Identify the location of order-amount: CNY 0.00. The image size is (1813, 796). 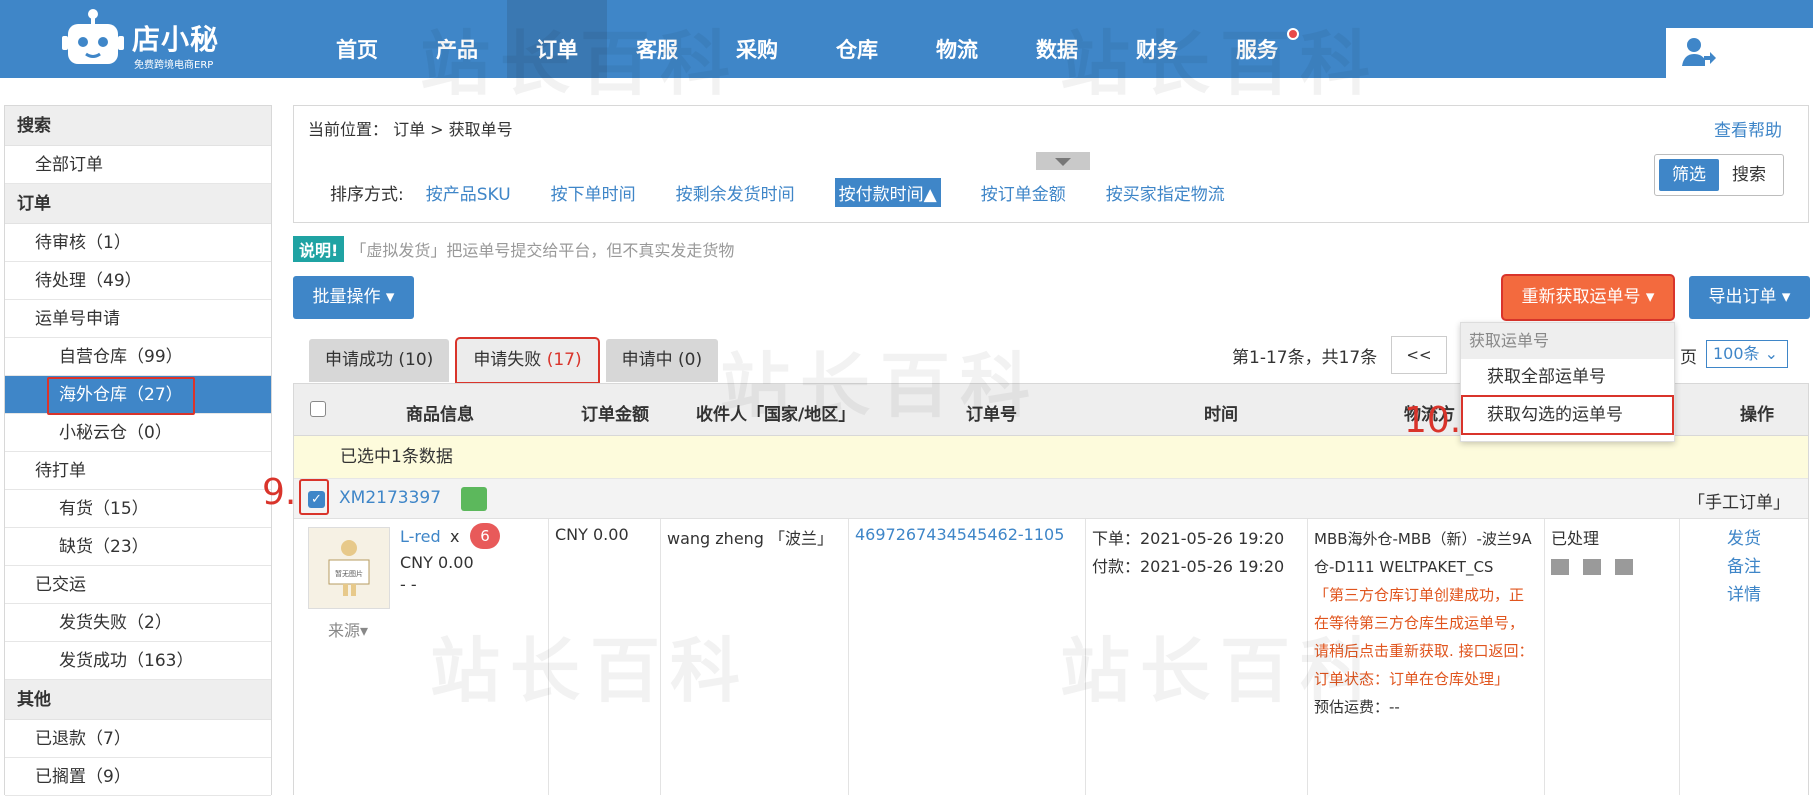
(592, 534).